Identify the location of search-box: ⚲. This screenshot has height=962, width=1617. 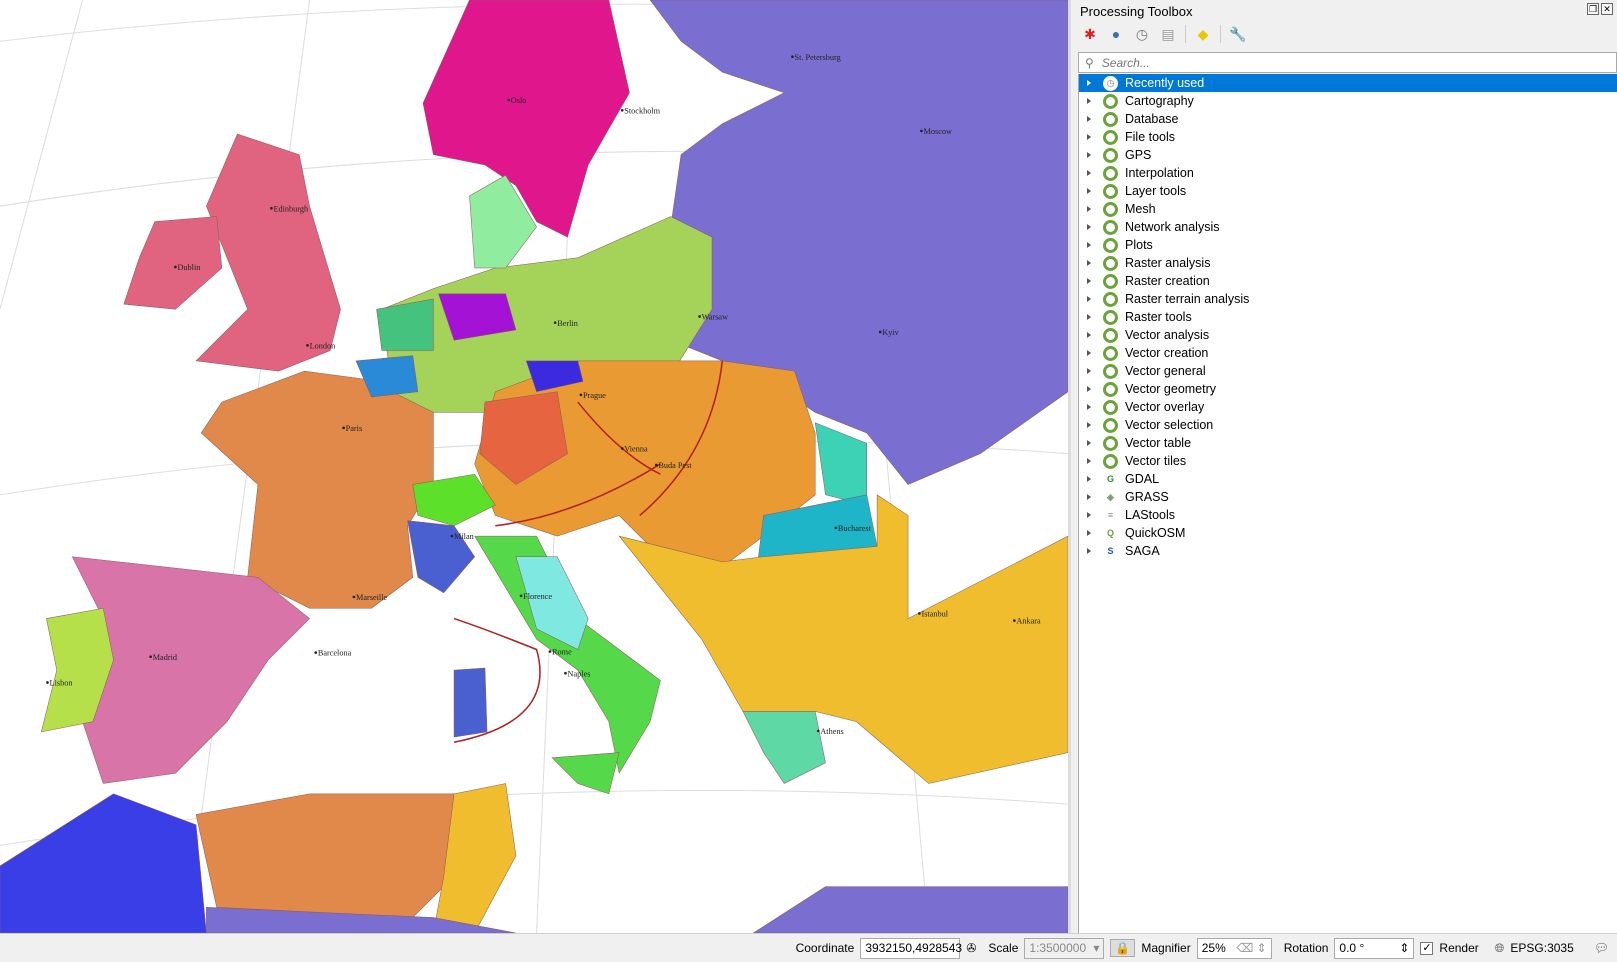
(1347, 62).